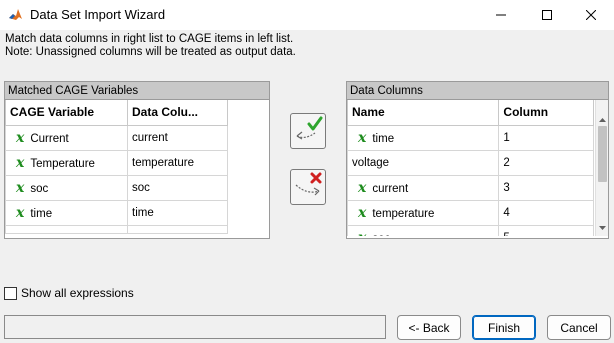 The width and height of the screenshot is (614, 343). I want to click on column-index: 3, so click(546, 187).